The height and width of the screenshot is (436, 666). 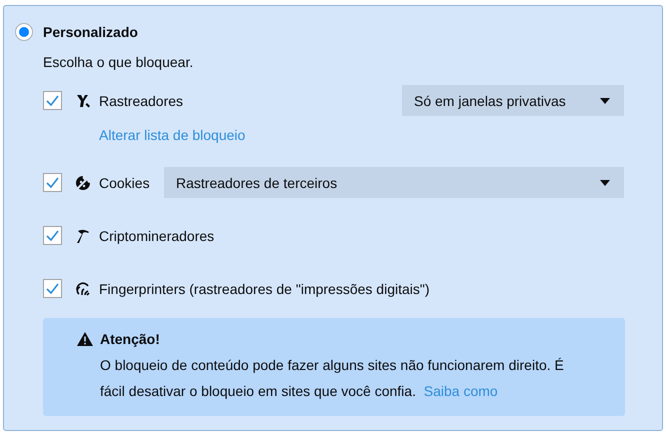 What do you see at coordinates (83, 100) in the screenshot?
I see `tracker-icon` at bounding box center [83, 100].